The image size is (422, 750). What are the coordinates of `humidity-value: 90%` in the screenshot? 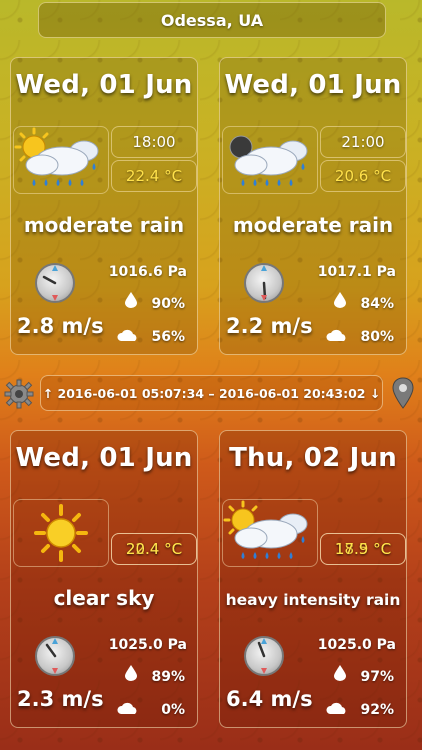 It's located at (168, 304).